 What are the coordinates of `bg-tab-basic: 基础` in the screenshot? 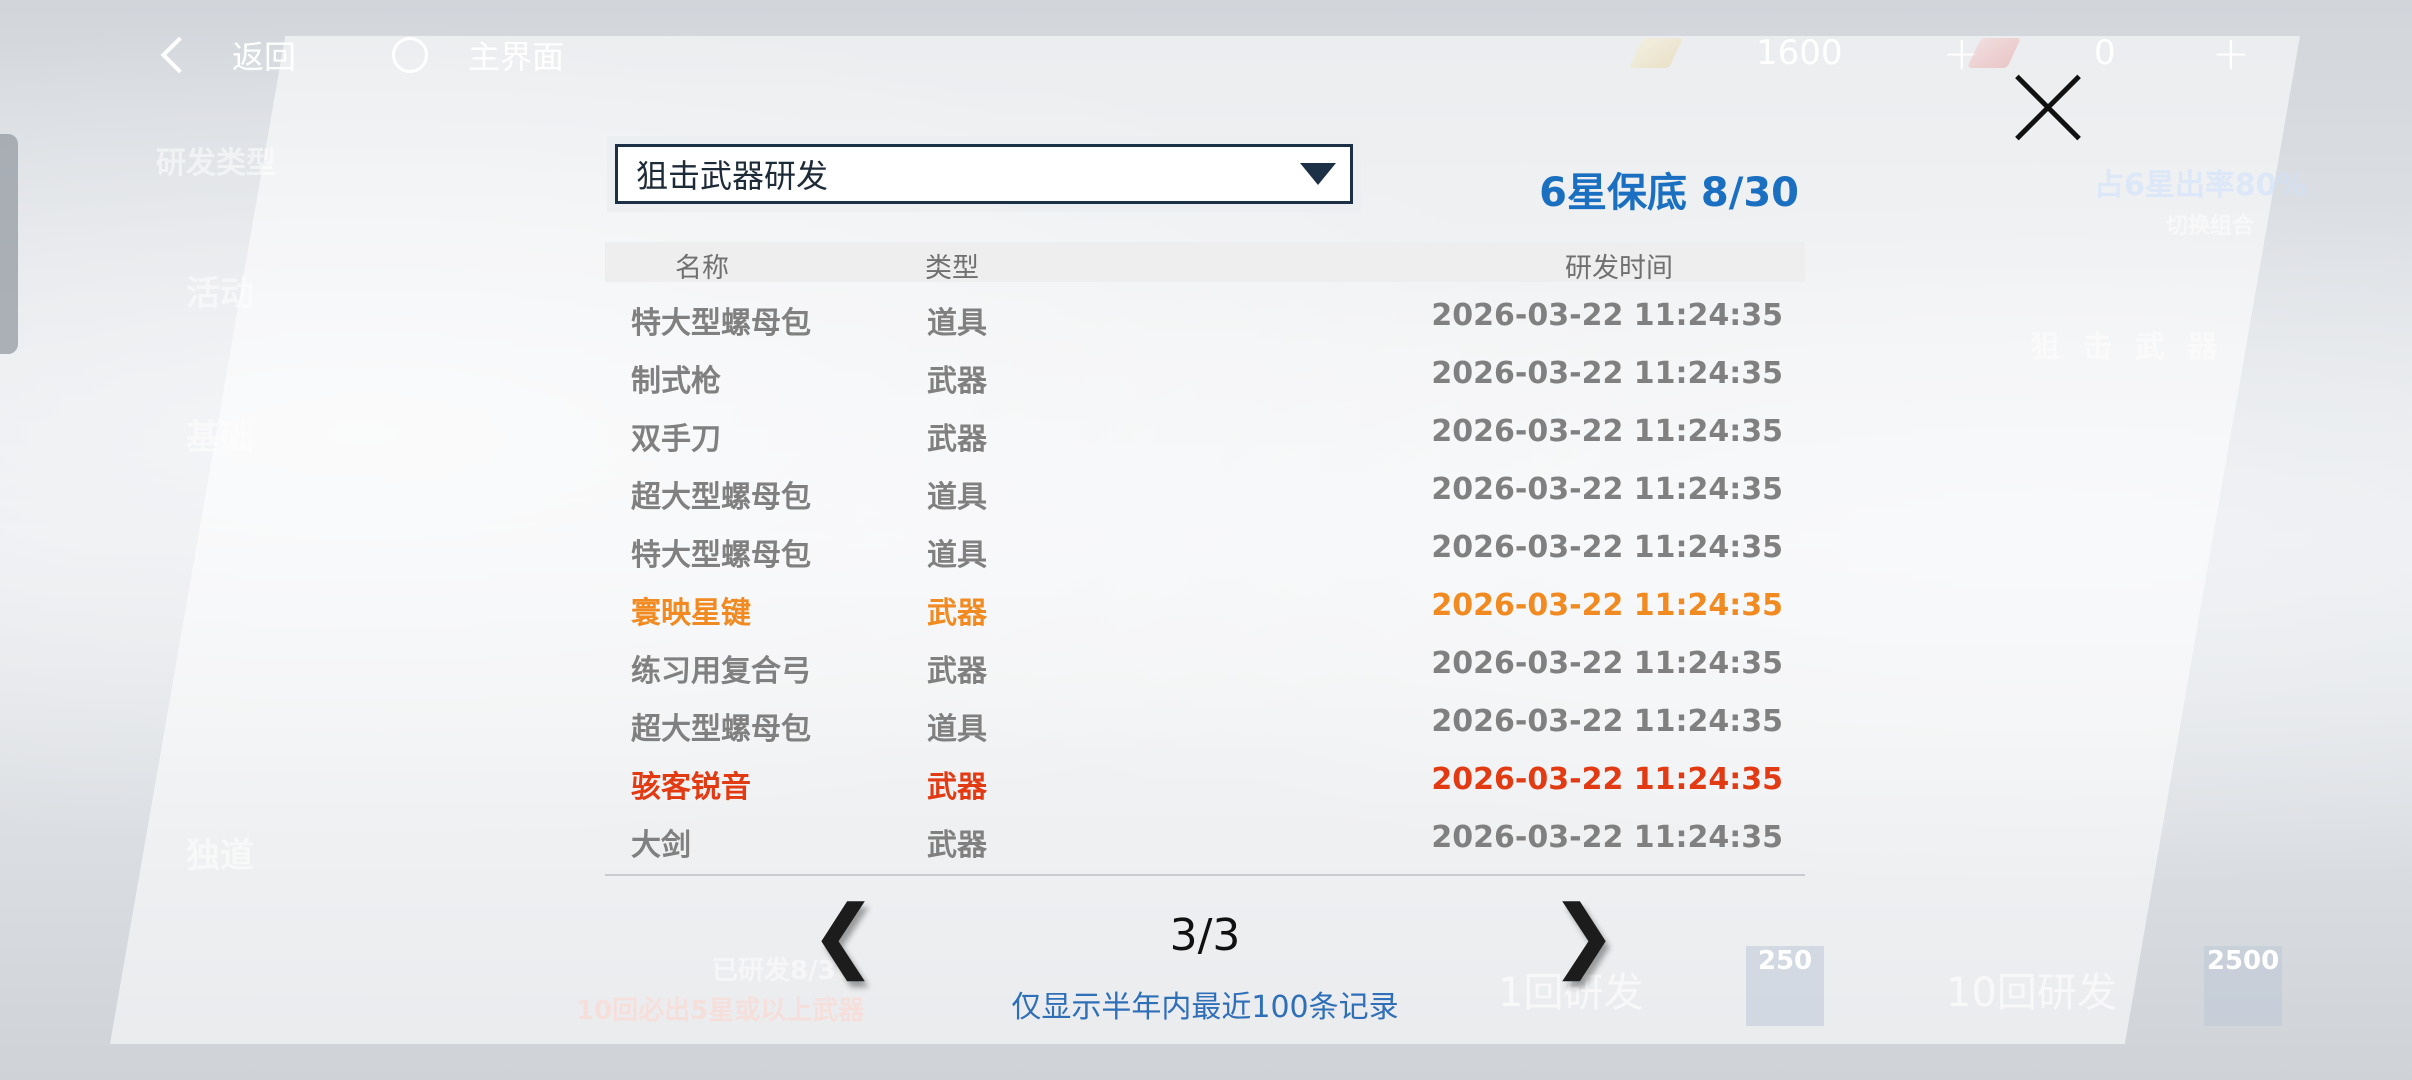 It's located at (220, 438).